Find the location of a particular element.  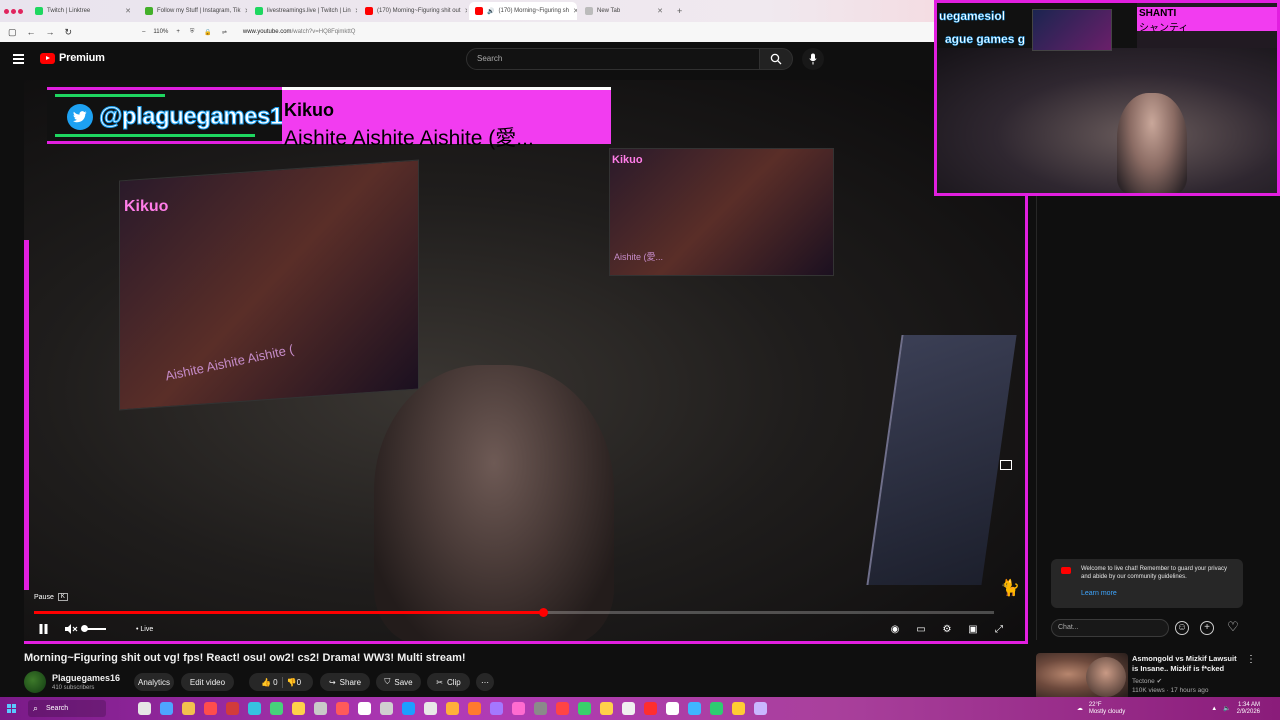

zoom-out-icon: – is located at coordinates (143, 32).